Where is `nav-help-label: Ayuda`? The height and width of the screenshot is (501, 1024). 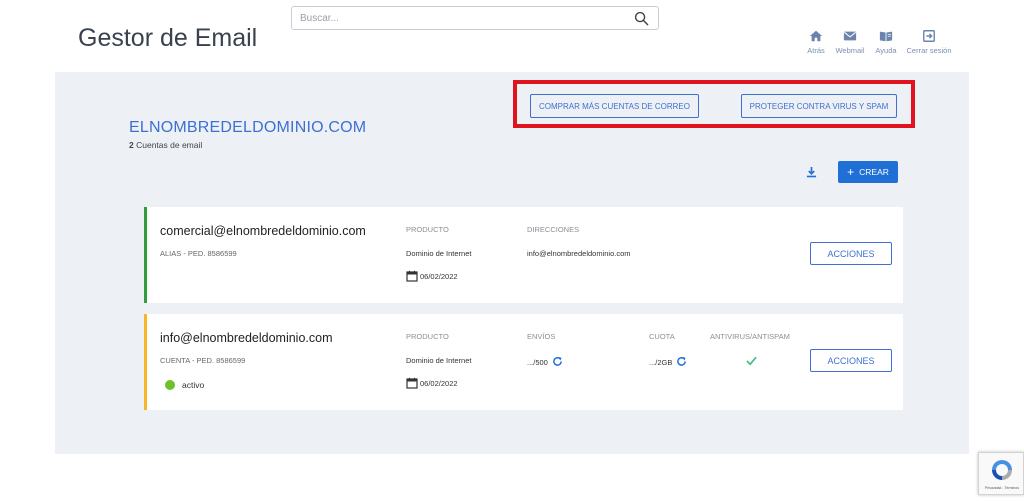 nav-help-label: Ayuda is located at coordinates (886, 50).